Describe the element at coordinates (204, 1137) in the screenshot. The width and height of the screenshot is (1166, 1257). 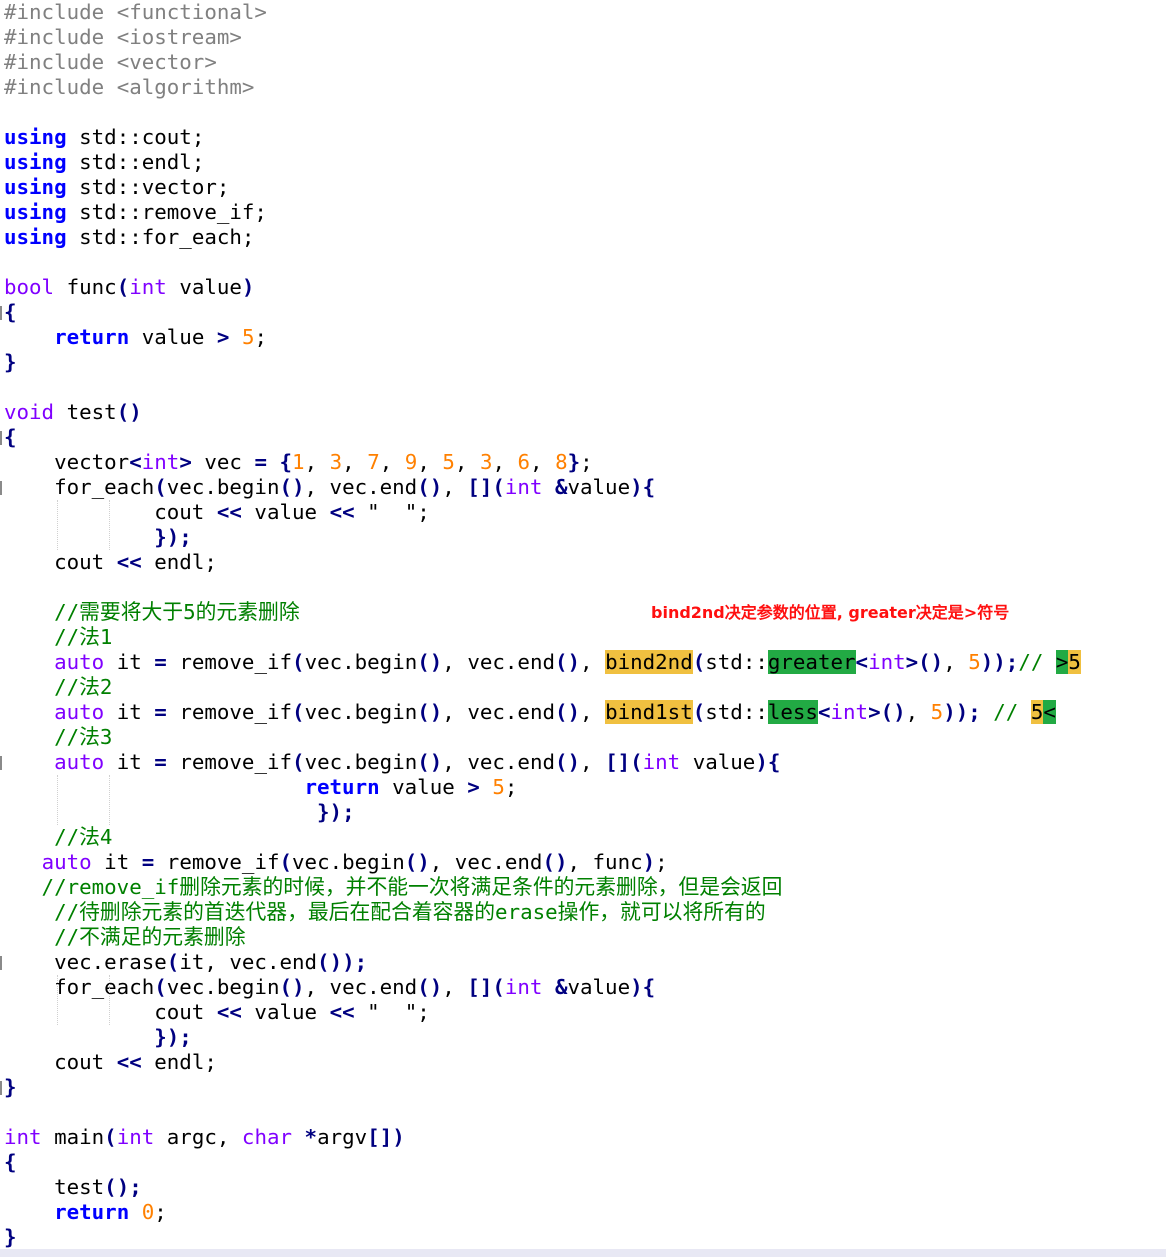
I see `code-line: int main(int argc, char *argv[])` at that location.